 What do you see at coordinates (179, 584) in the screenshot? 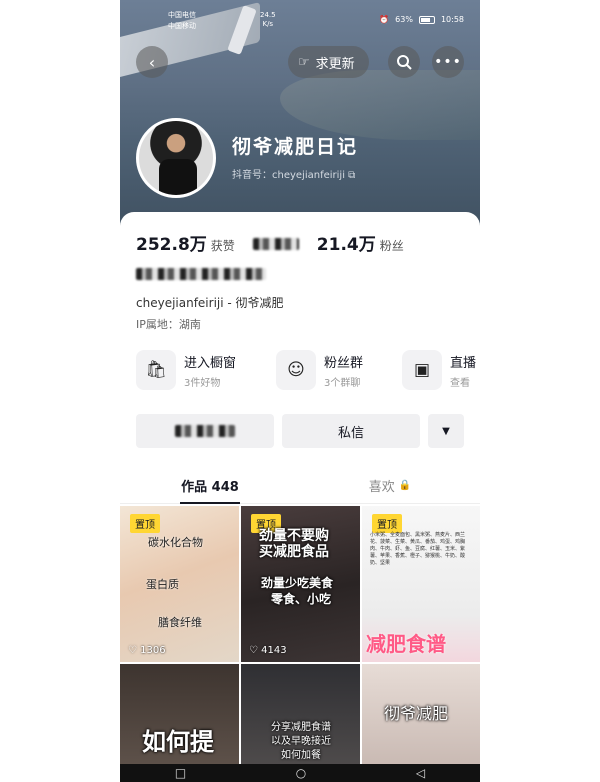
I see `video-thumbnail: 置顶 碳水化合物 蛋白质 膳食纤维 ♡ 1306` at bounding box center [179, 584].